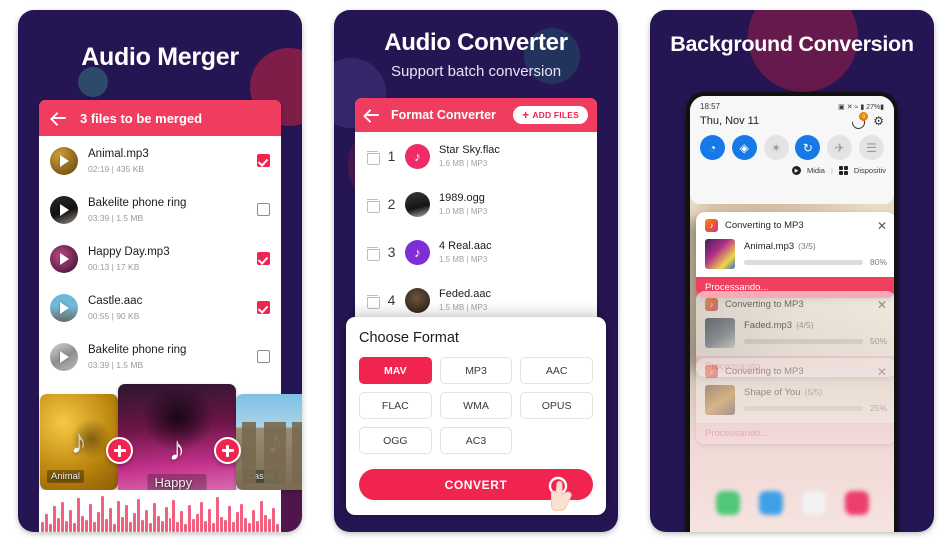  I want to click on track-tile: ♪ Castel, so click(269, 442).